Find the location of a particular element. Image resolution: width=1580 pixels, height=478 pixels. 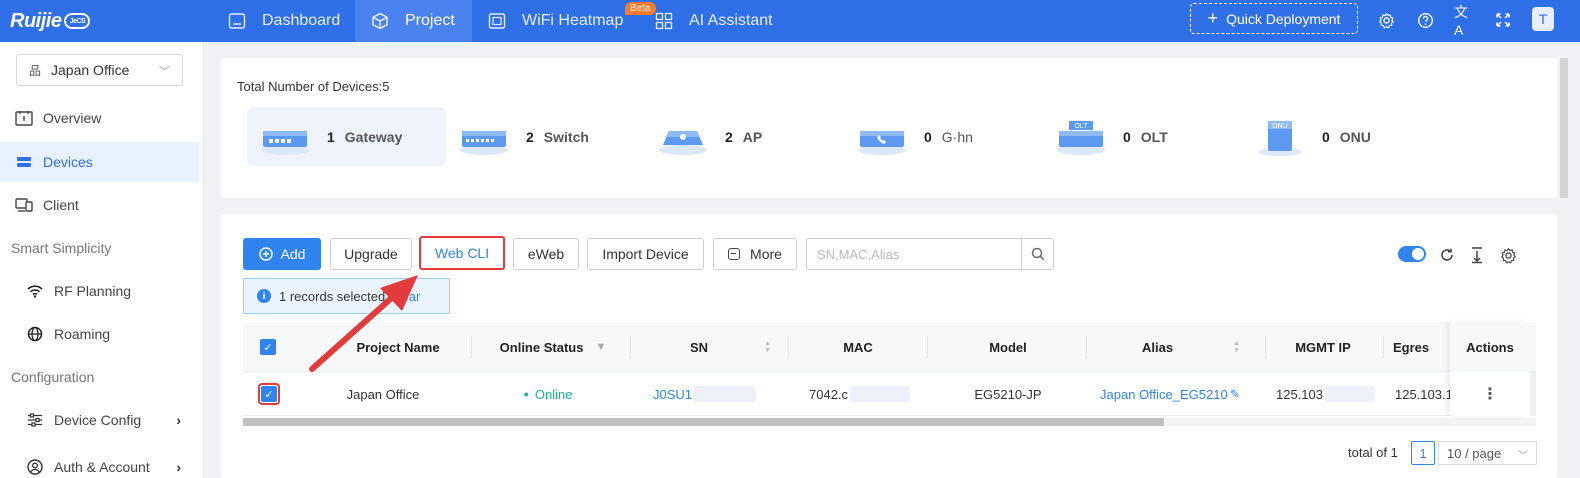

nav-ai-assistant-label: AI Assistant is located at coordinates (731, 20).